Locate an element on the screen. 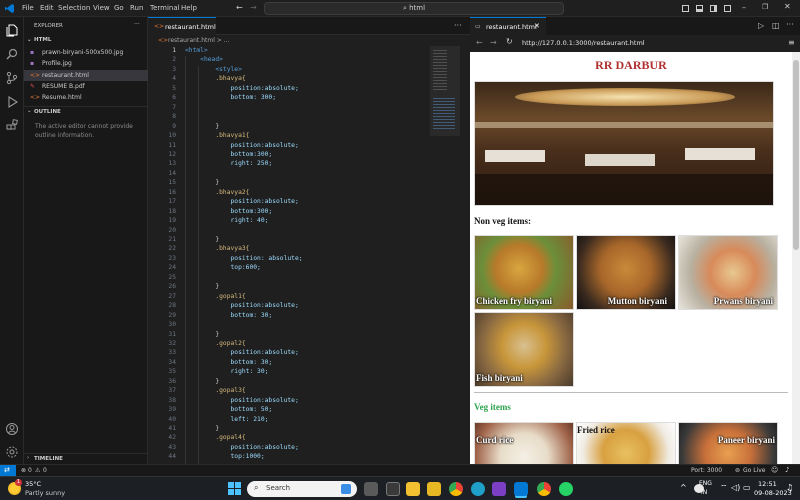 The height and width of the screenshot is (500, 800). browser-forward-icon: → is located at coordinates (493, 42).